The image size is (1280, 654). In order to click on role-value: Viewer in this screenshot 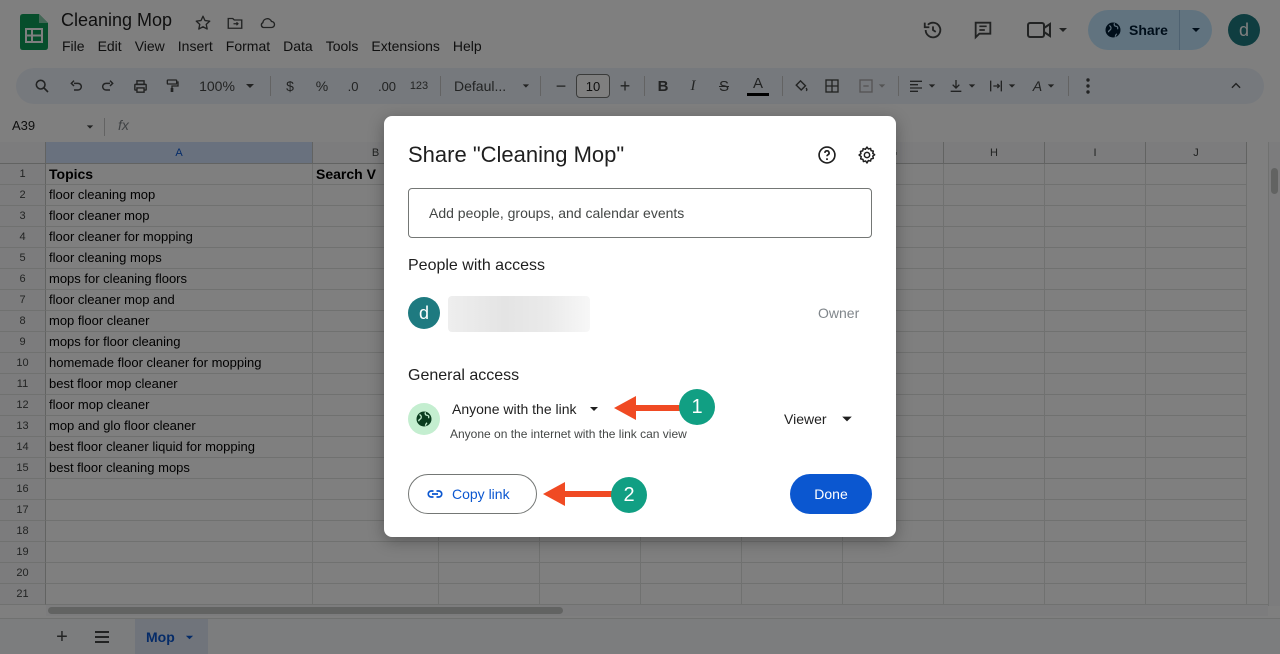, I will do `click(805, 419)`.